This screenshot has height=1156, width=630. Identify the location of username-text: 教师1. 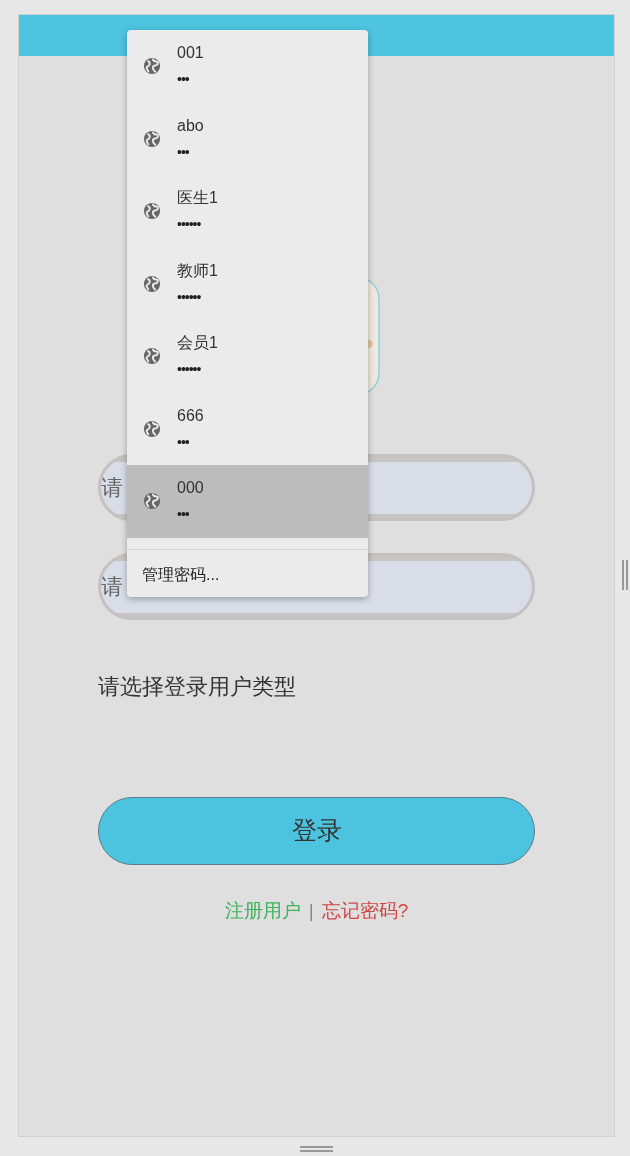
(197, 270).